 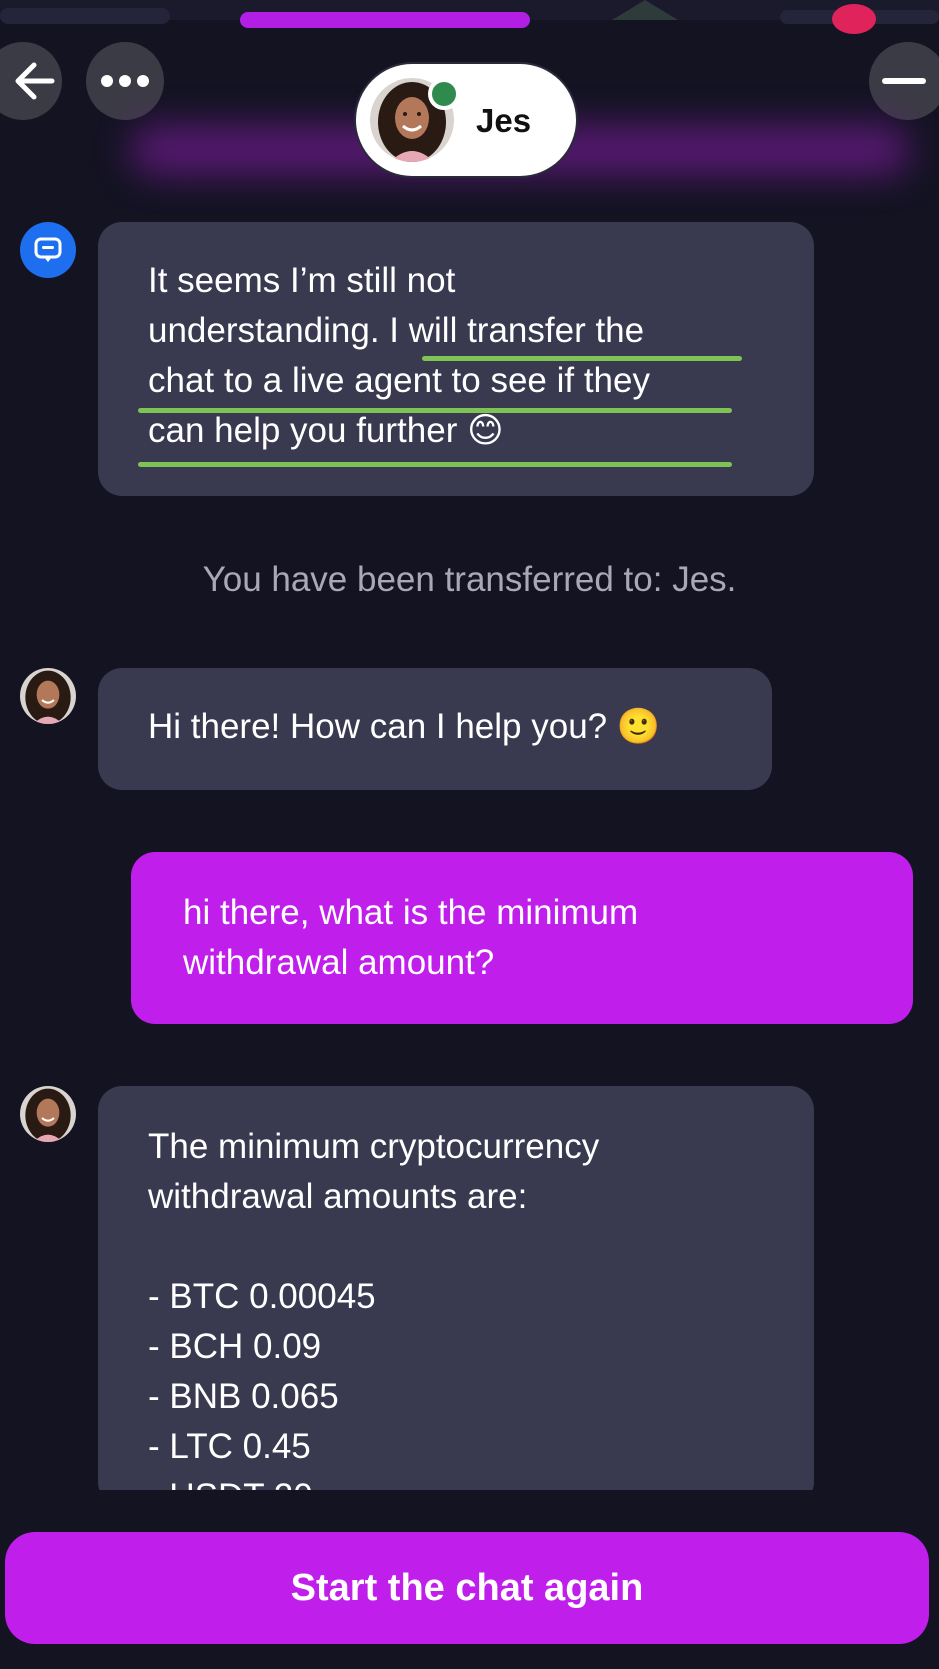 I want to click on agent-message-bubble: Hi there! How can I help you? 🙂, so click(x=435, y=729).